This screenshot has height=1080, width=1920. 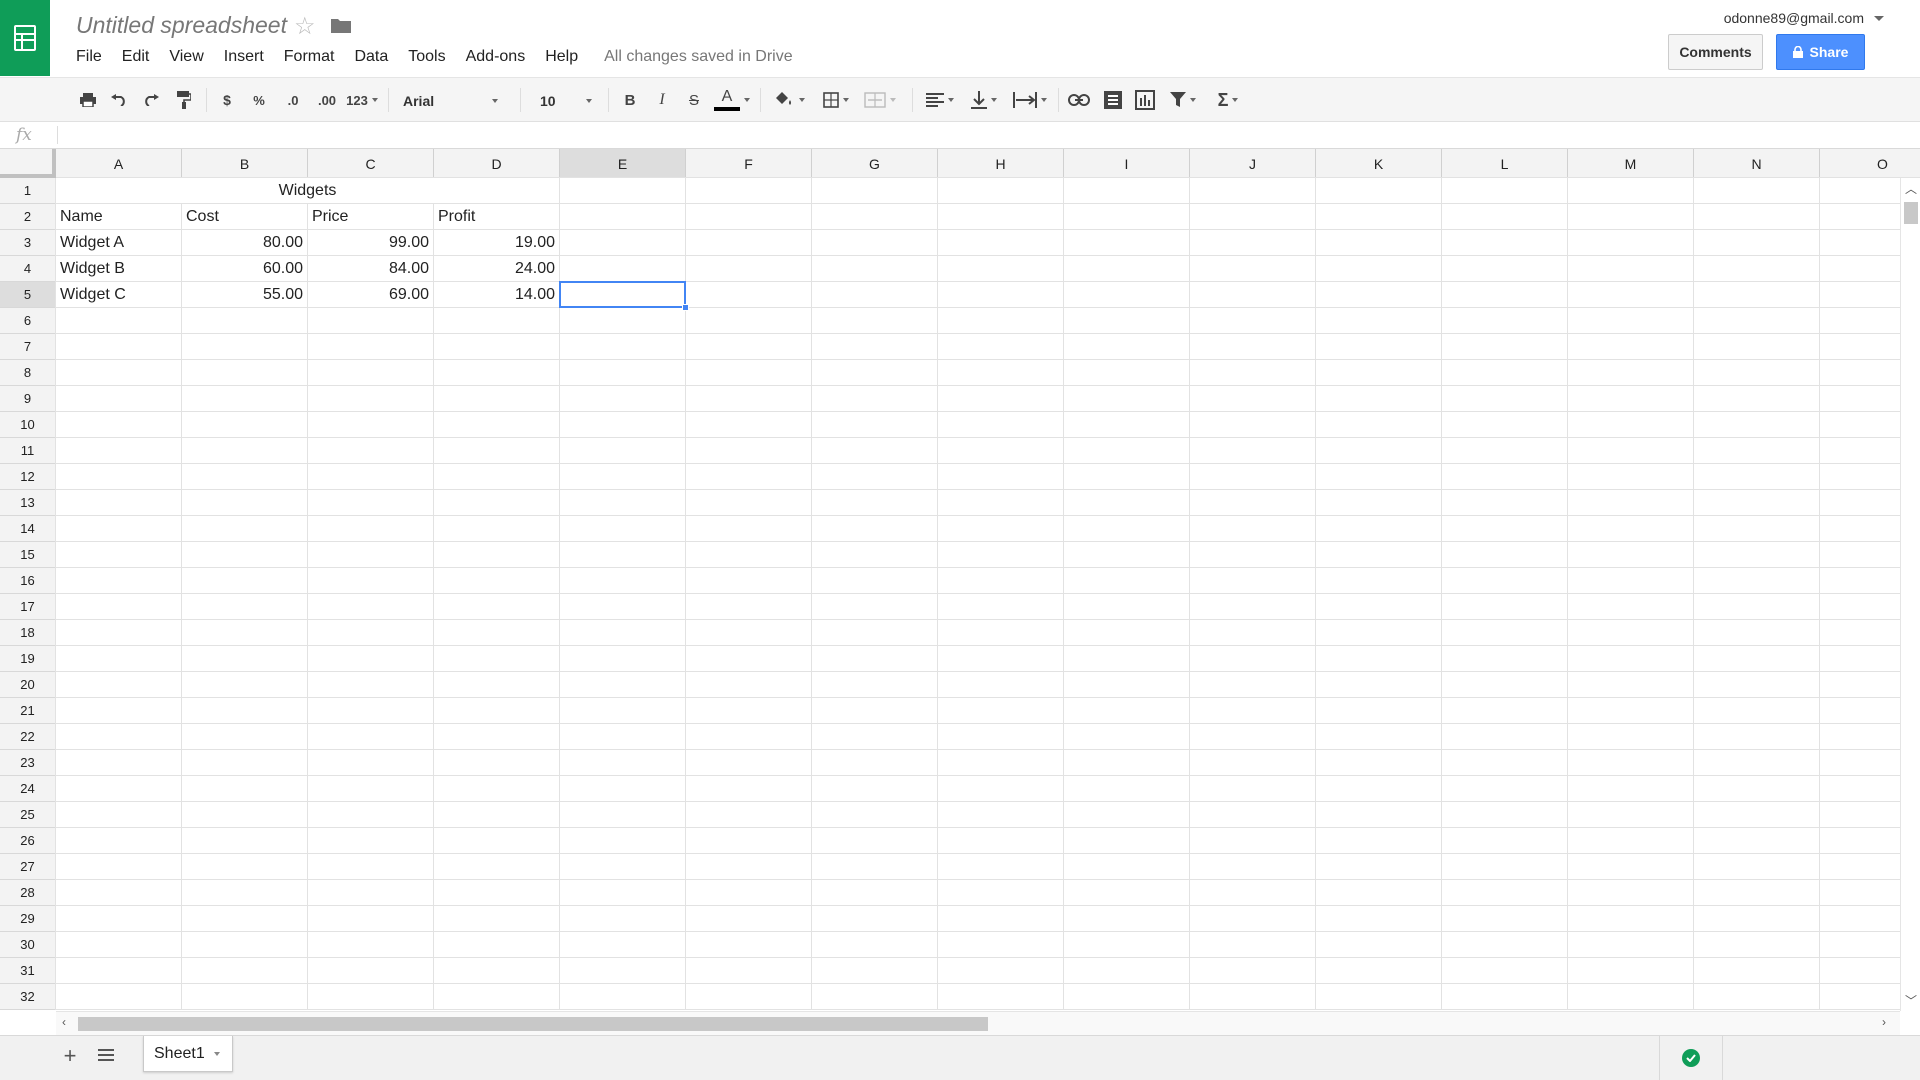 What do you see at coordinates (28, 295) in the screenshot?
I see `row-header-5: 5` at bounding box center [28, 295].